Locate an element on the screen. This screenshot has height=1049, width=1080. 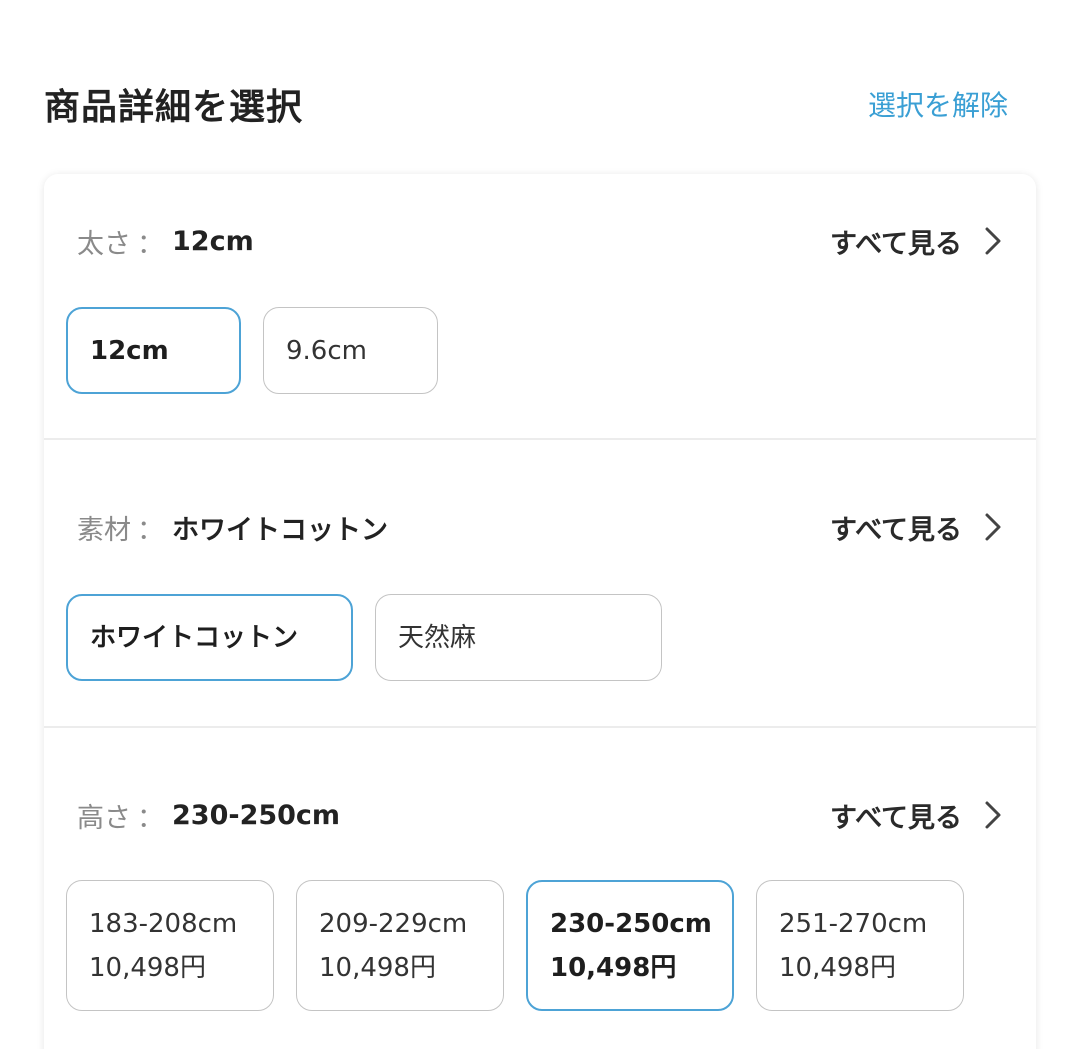
material-see-all-button: すべて見る is located at coordinates (916, 527).